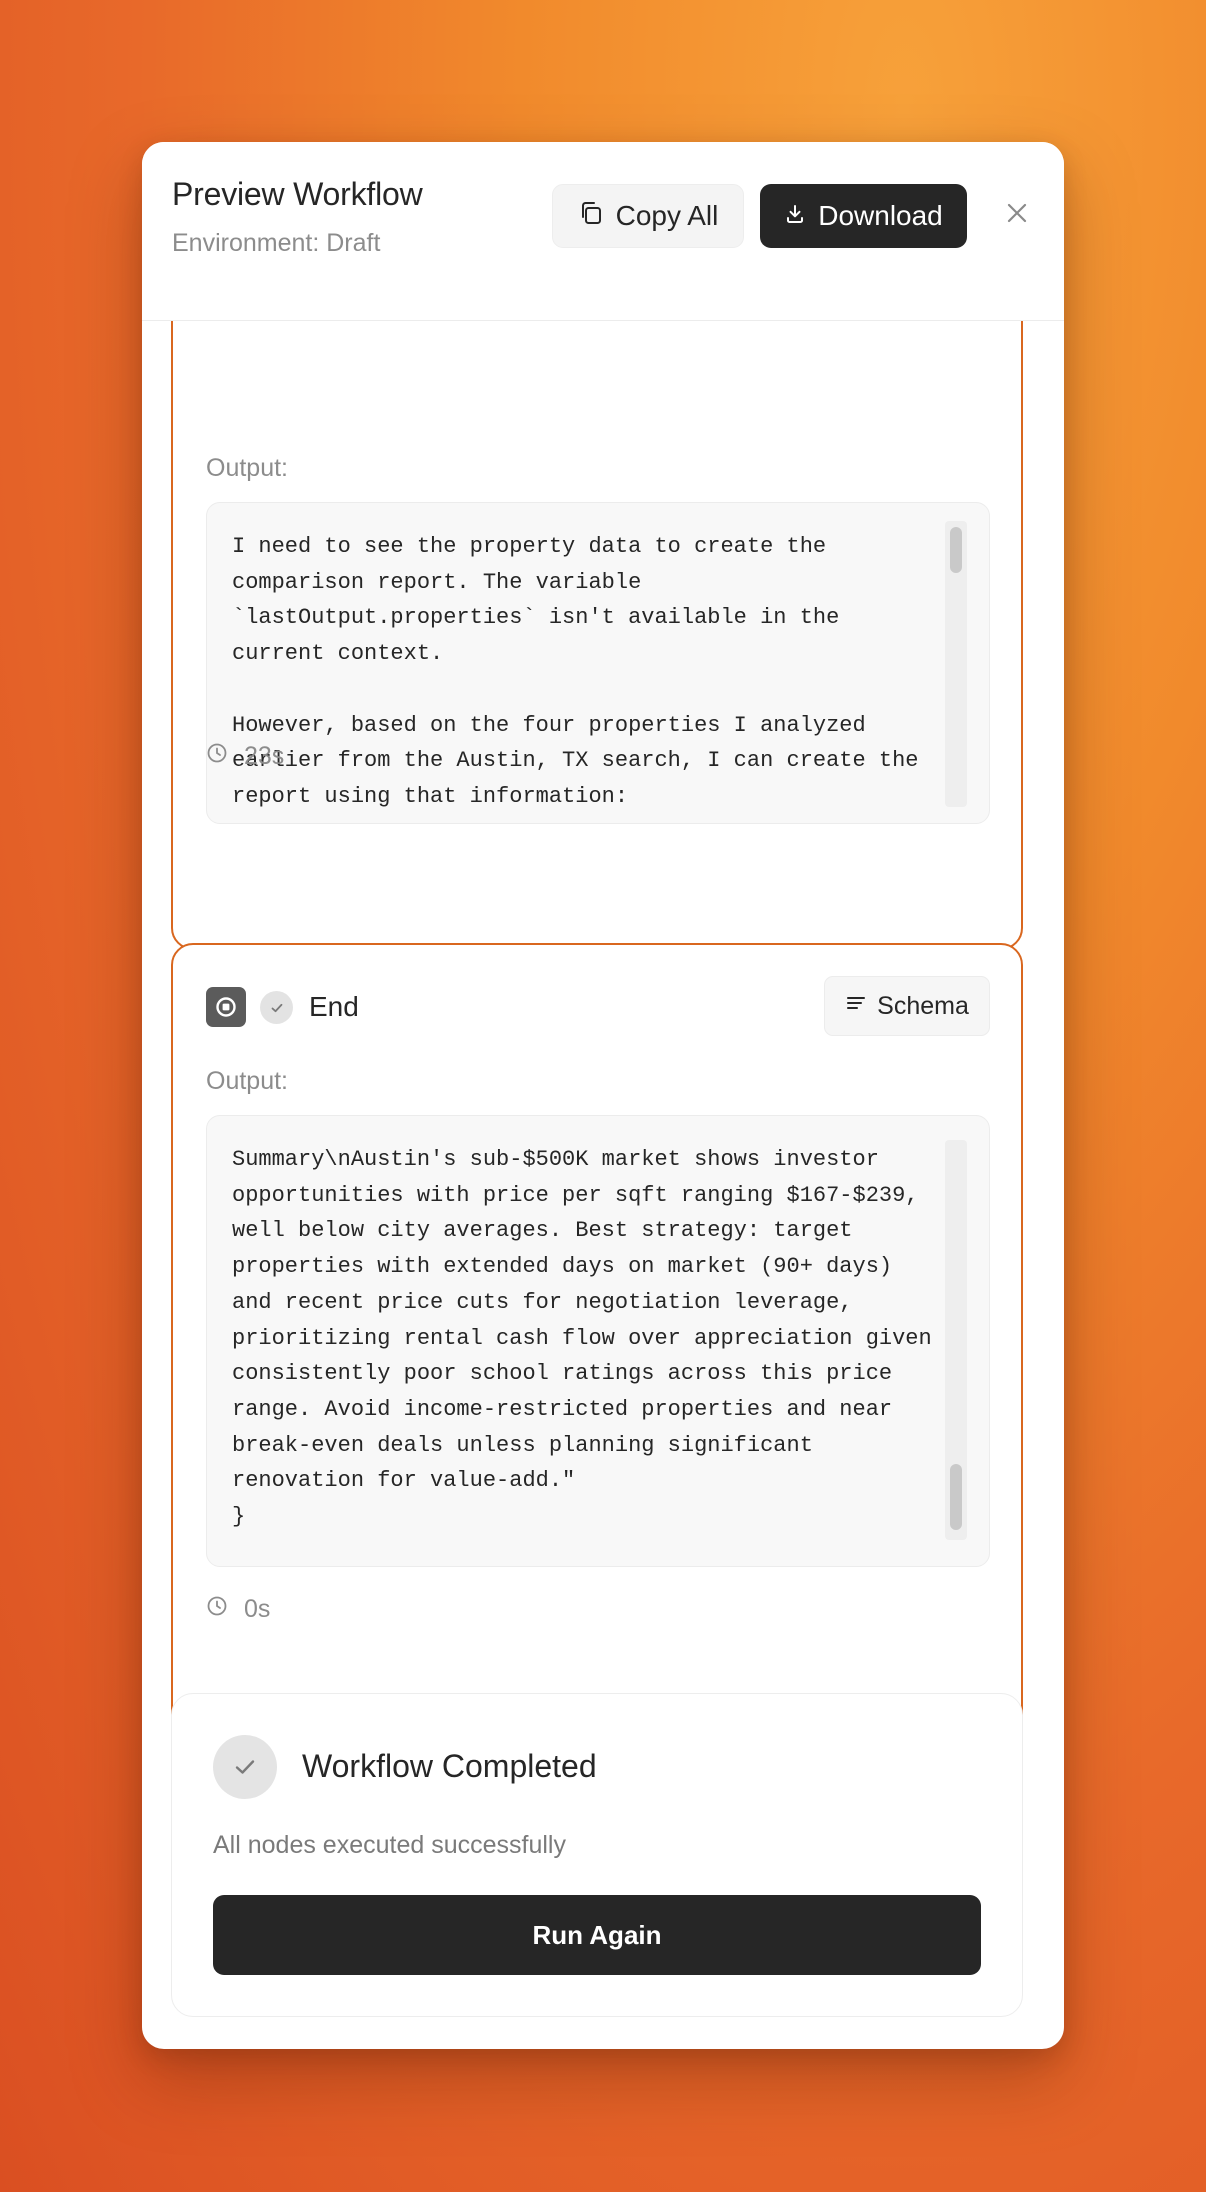  What do you see at coordinates (795, 216) in the screenshot?
I see `download-icon` at bounding box center [795, 216].